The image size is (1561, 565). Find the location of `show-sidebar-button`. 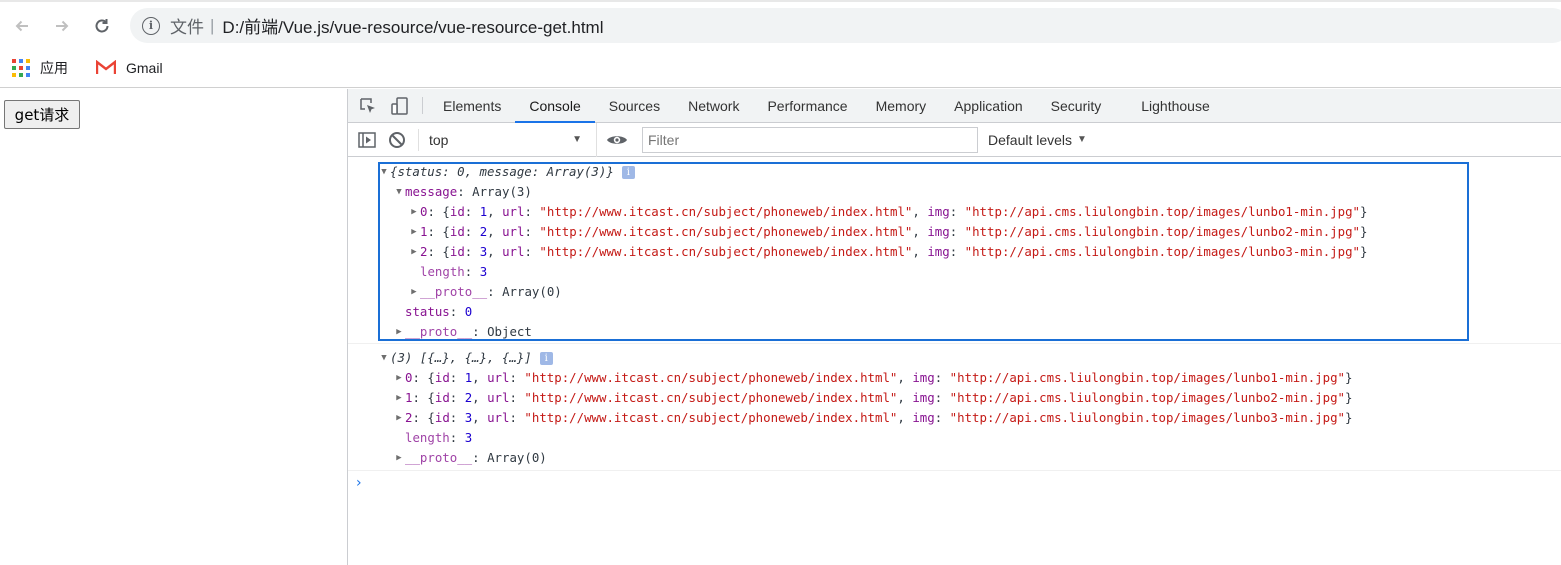

show-sidebar-button is located at coordinates (367, 140).